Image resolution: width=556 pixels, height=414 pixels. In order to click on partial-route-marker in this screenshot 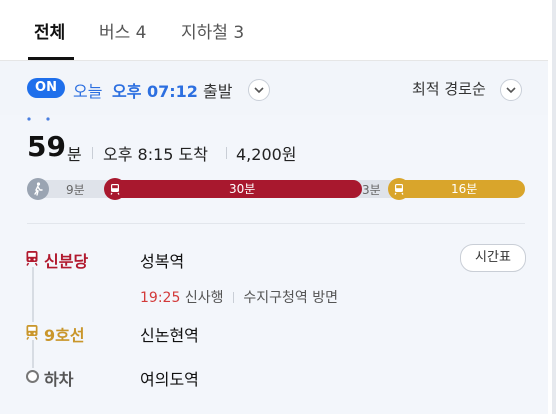, I will do `click(38, 119)`.